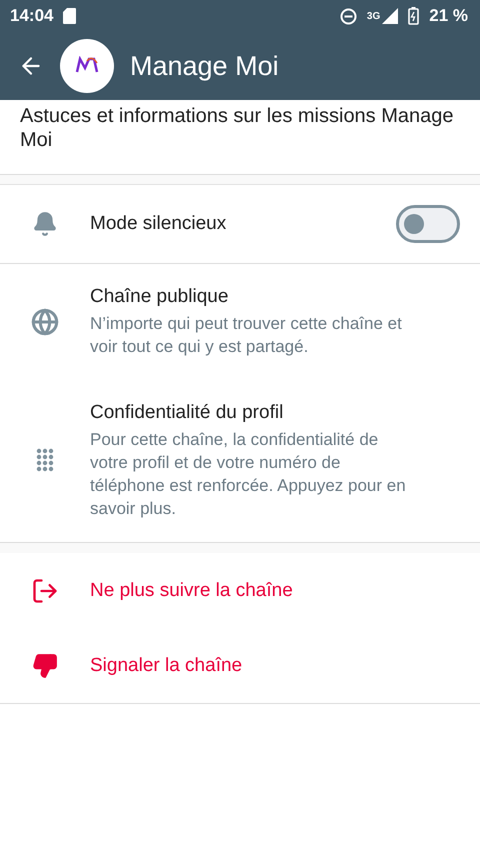  What do you see at coordinates (246, 335) in the screenshot?
I see `setting-description: N’importe qui peut trouver cette chaîne et voir tout ce qui y est partagé.` at bounding box center [246, 335].